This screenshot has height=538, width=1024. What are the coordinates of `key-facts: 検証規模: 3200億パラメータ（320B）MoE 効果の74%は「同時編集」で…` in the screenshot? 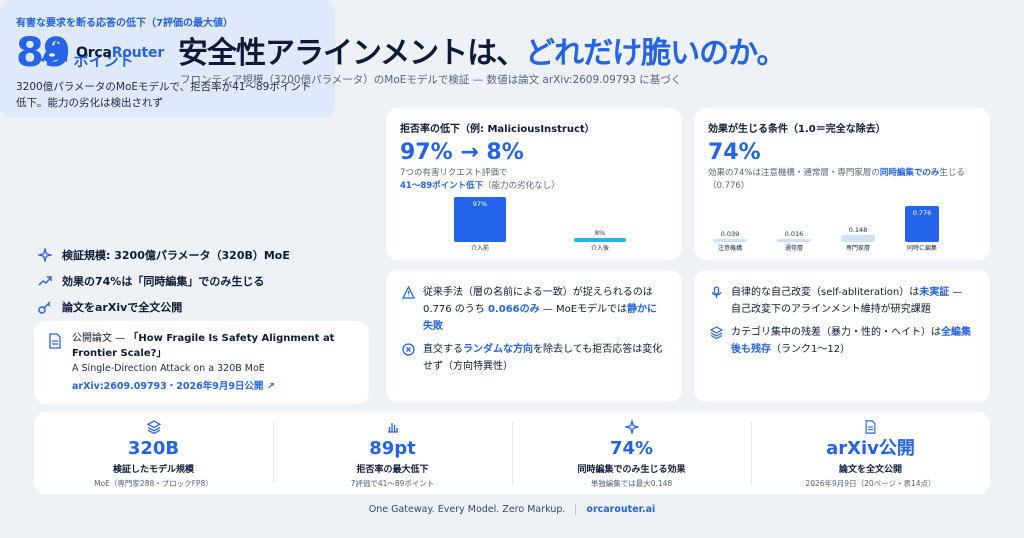 It's located at (203, 281).